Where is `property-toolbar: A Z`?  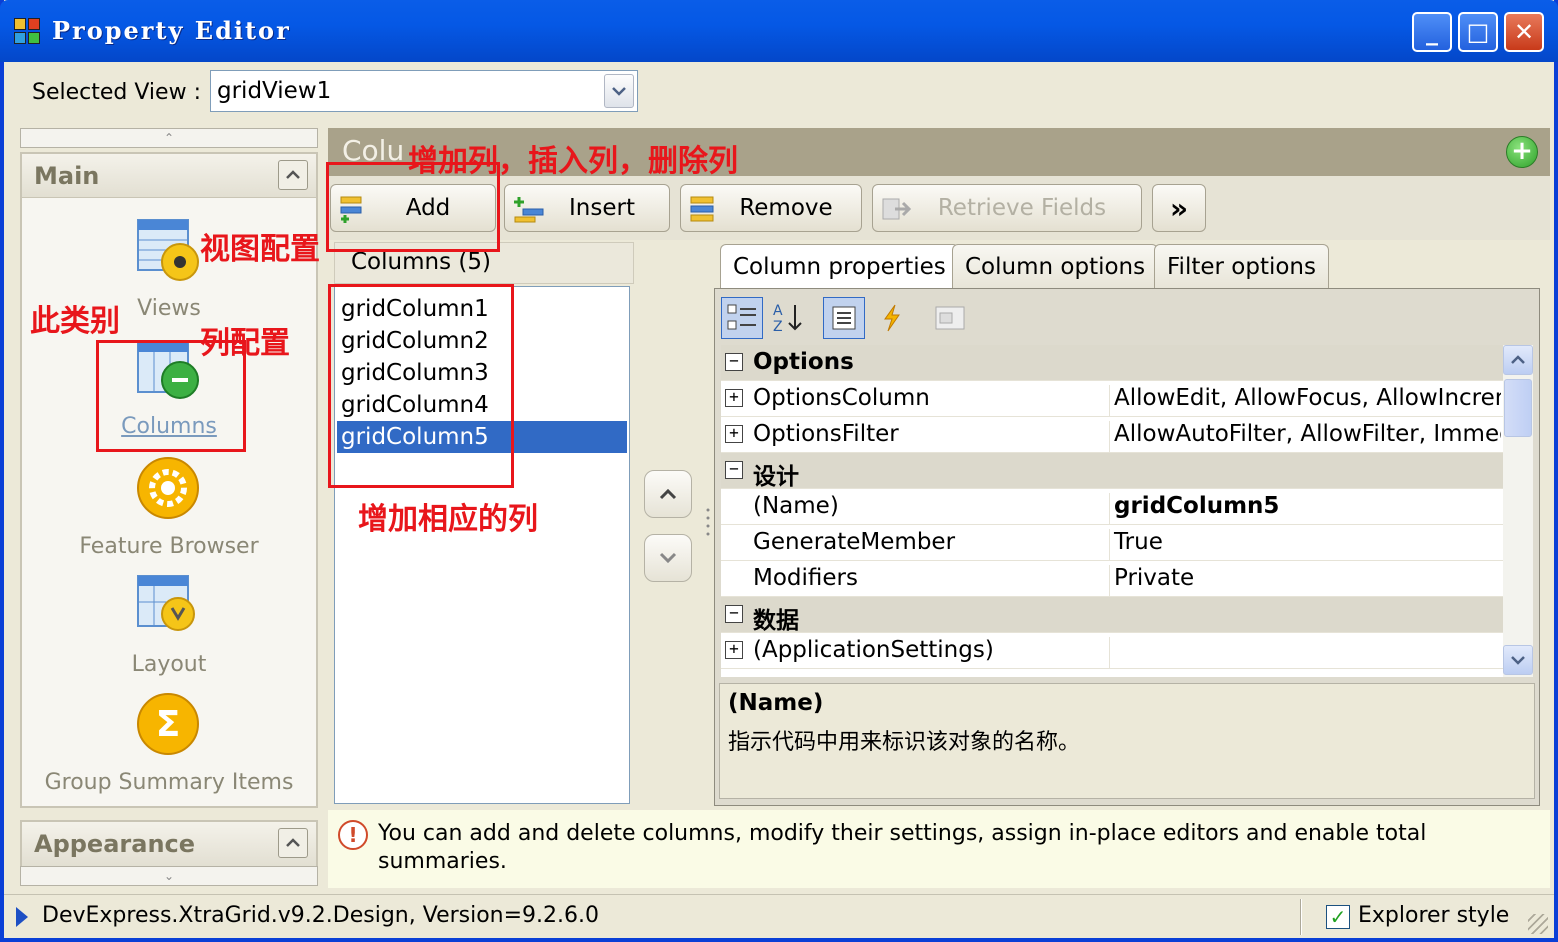 property-toolbar: A Z is located at coordinates (1127, 318).